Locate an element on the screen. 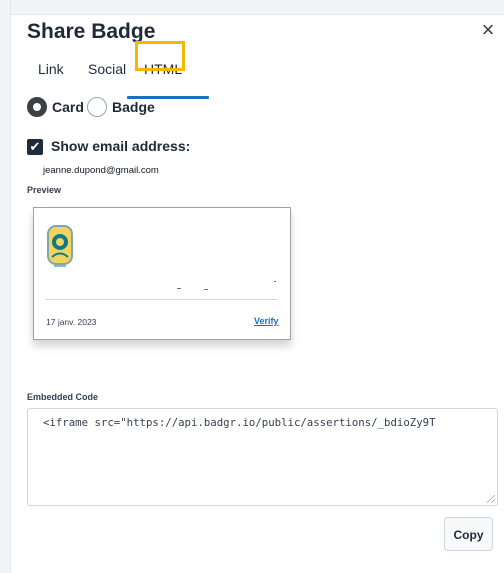 The image size is (504, 573). card-radio is located at coordinates (37, 107).